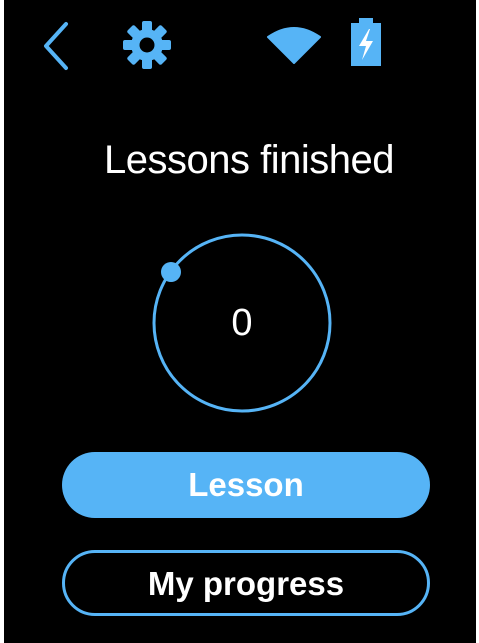  What do you see at coordinates (366, 42) in the screenshot?
I see `battery-charging-icon` at bounding box center [366, 42].